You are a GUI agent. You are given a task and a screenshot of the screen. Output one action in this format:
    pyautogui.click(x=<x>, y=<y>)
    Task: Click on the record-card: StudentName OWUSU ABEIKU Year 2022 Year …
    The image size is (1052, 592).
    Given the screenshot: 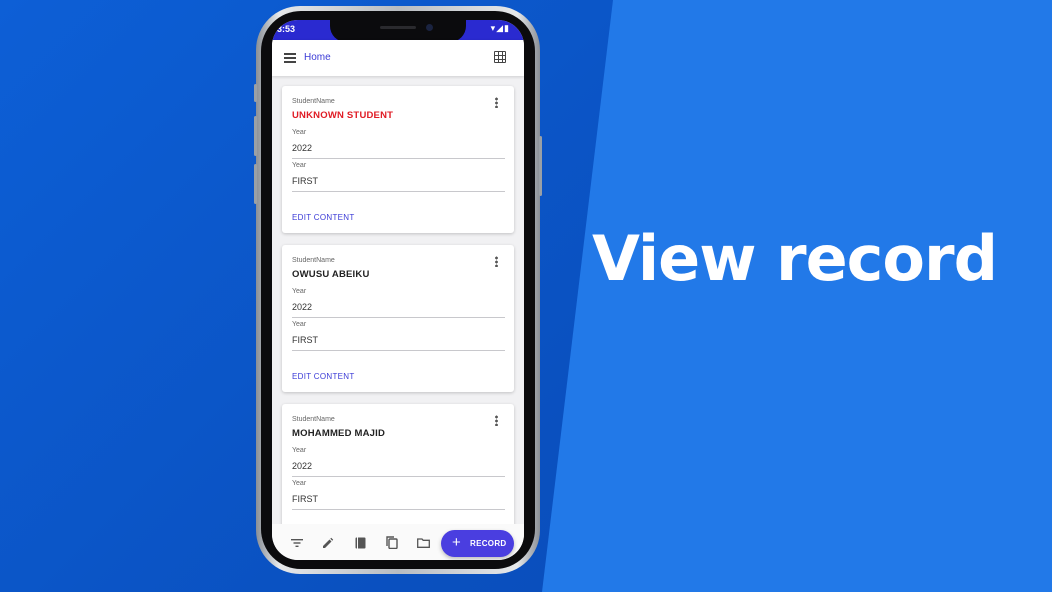 What is the action you would take?
    pyautogui.click(x=398, y=318)
    